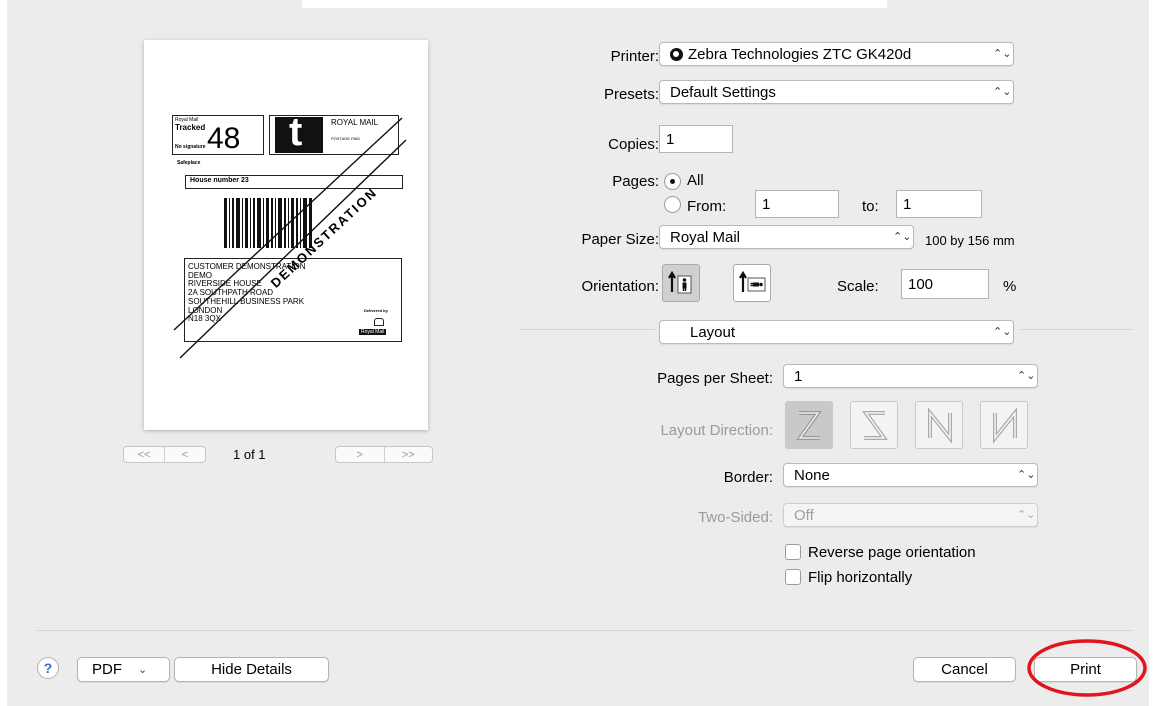 This screenshot has width=1159, height=706. I want to click on hide-details-button: Hide Details, so click(251, 669).